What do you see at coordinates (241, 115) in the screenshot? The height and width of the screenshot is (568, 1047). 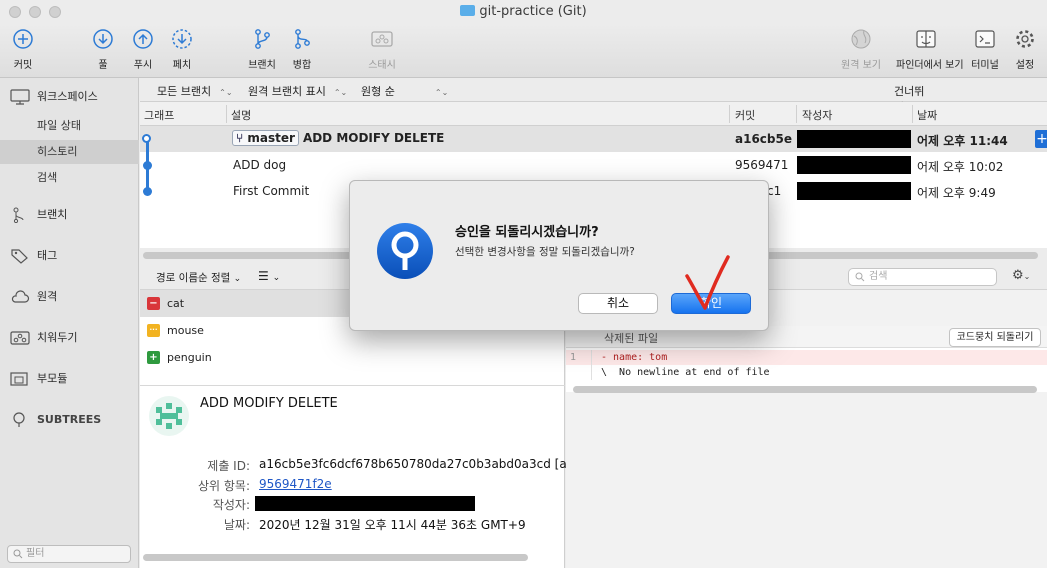 I see `column-description: 설명` at bounding box center [241, 115].